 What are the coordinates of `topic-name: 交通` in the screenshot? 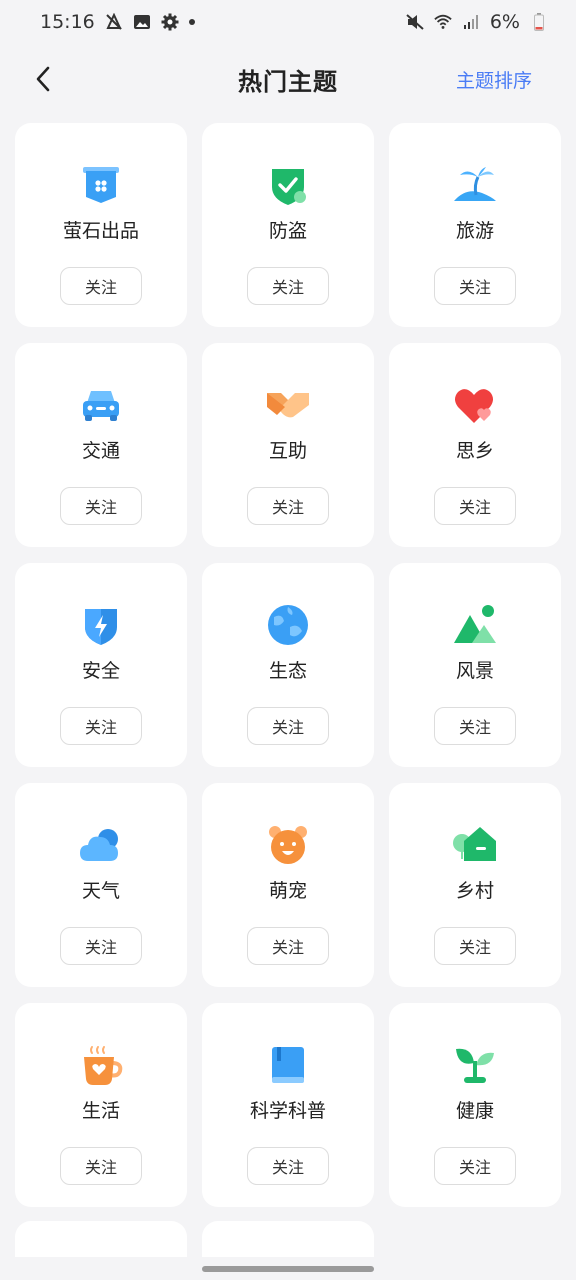 It's located at (100, 451).